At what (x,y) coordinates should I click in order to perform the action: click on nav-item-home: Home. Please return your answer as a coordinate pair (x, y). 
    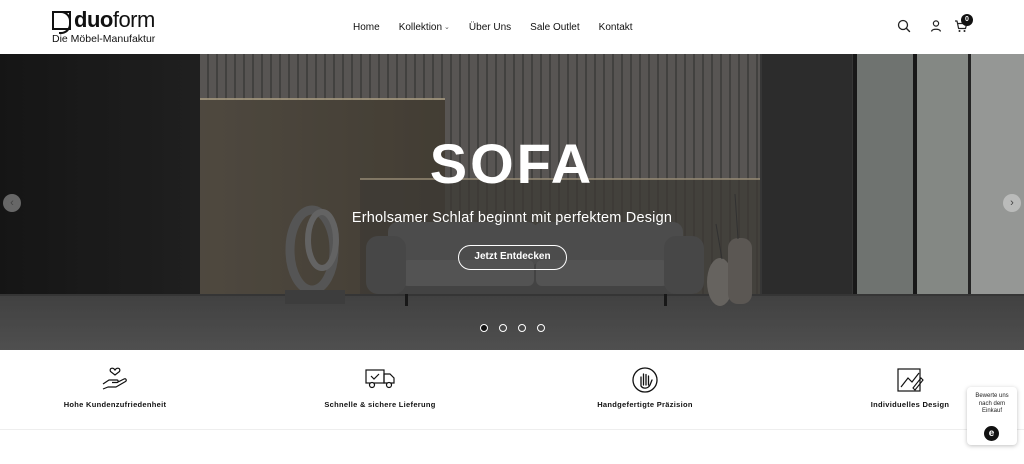
    Looking at the image, I should click on (366, 27).